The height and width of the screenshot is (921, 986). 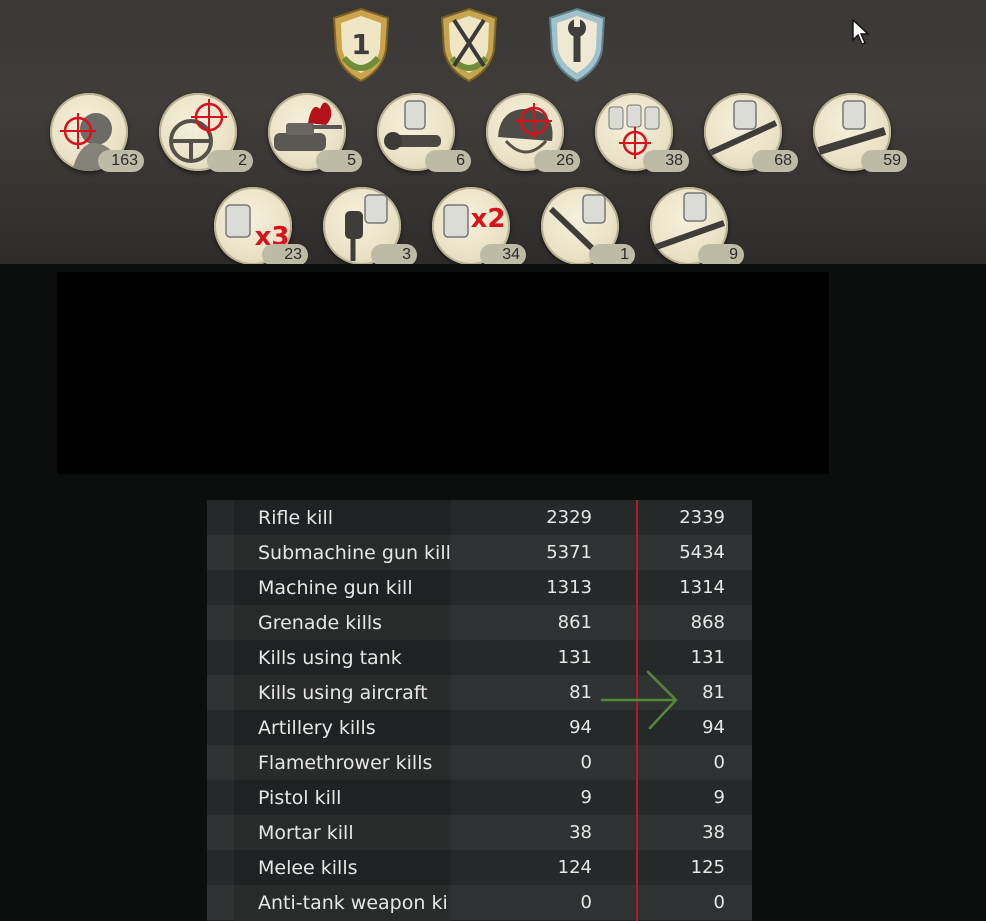 What do you see at coordinates (207, 135) in the screenshot?
I see `steering-wheel-target-medal: 2` at bounding box center [207, 135].